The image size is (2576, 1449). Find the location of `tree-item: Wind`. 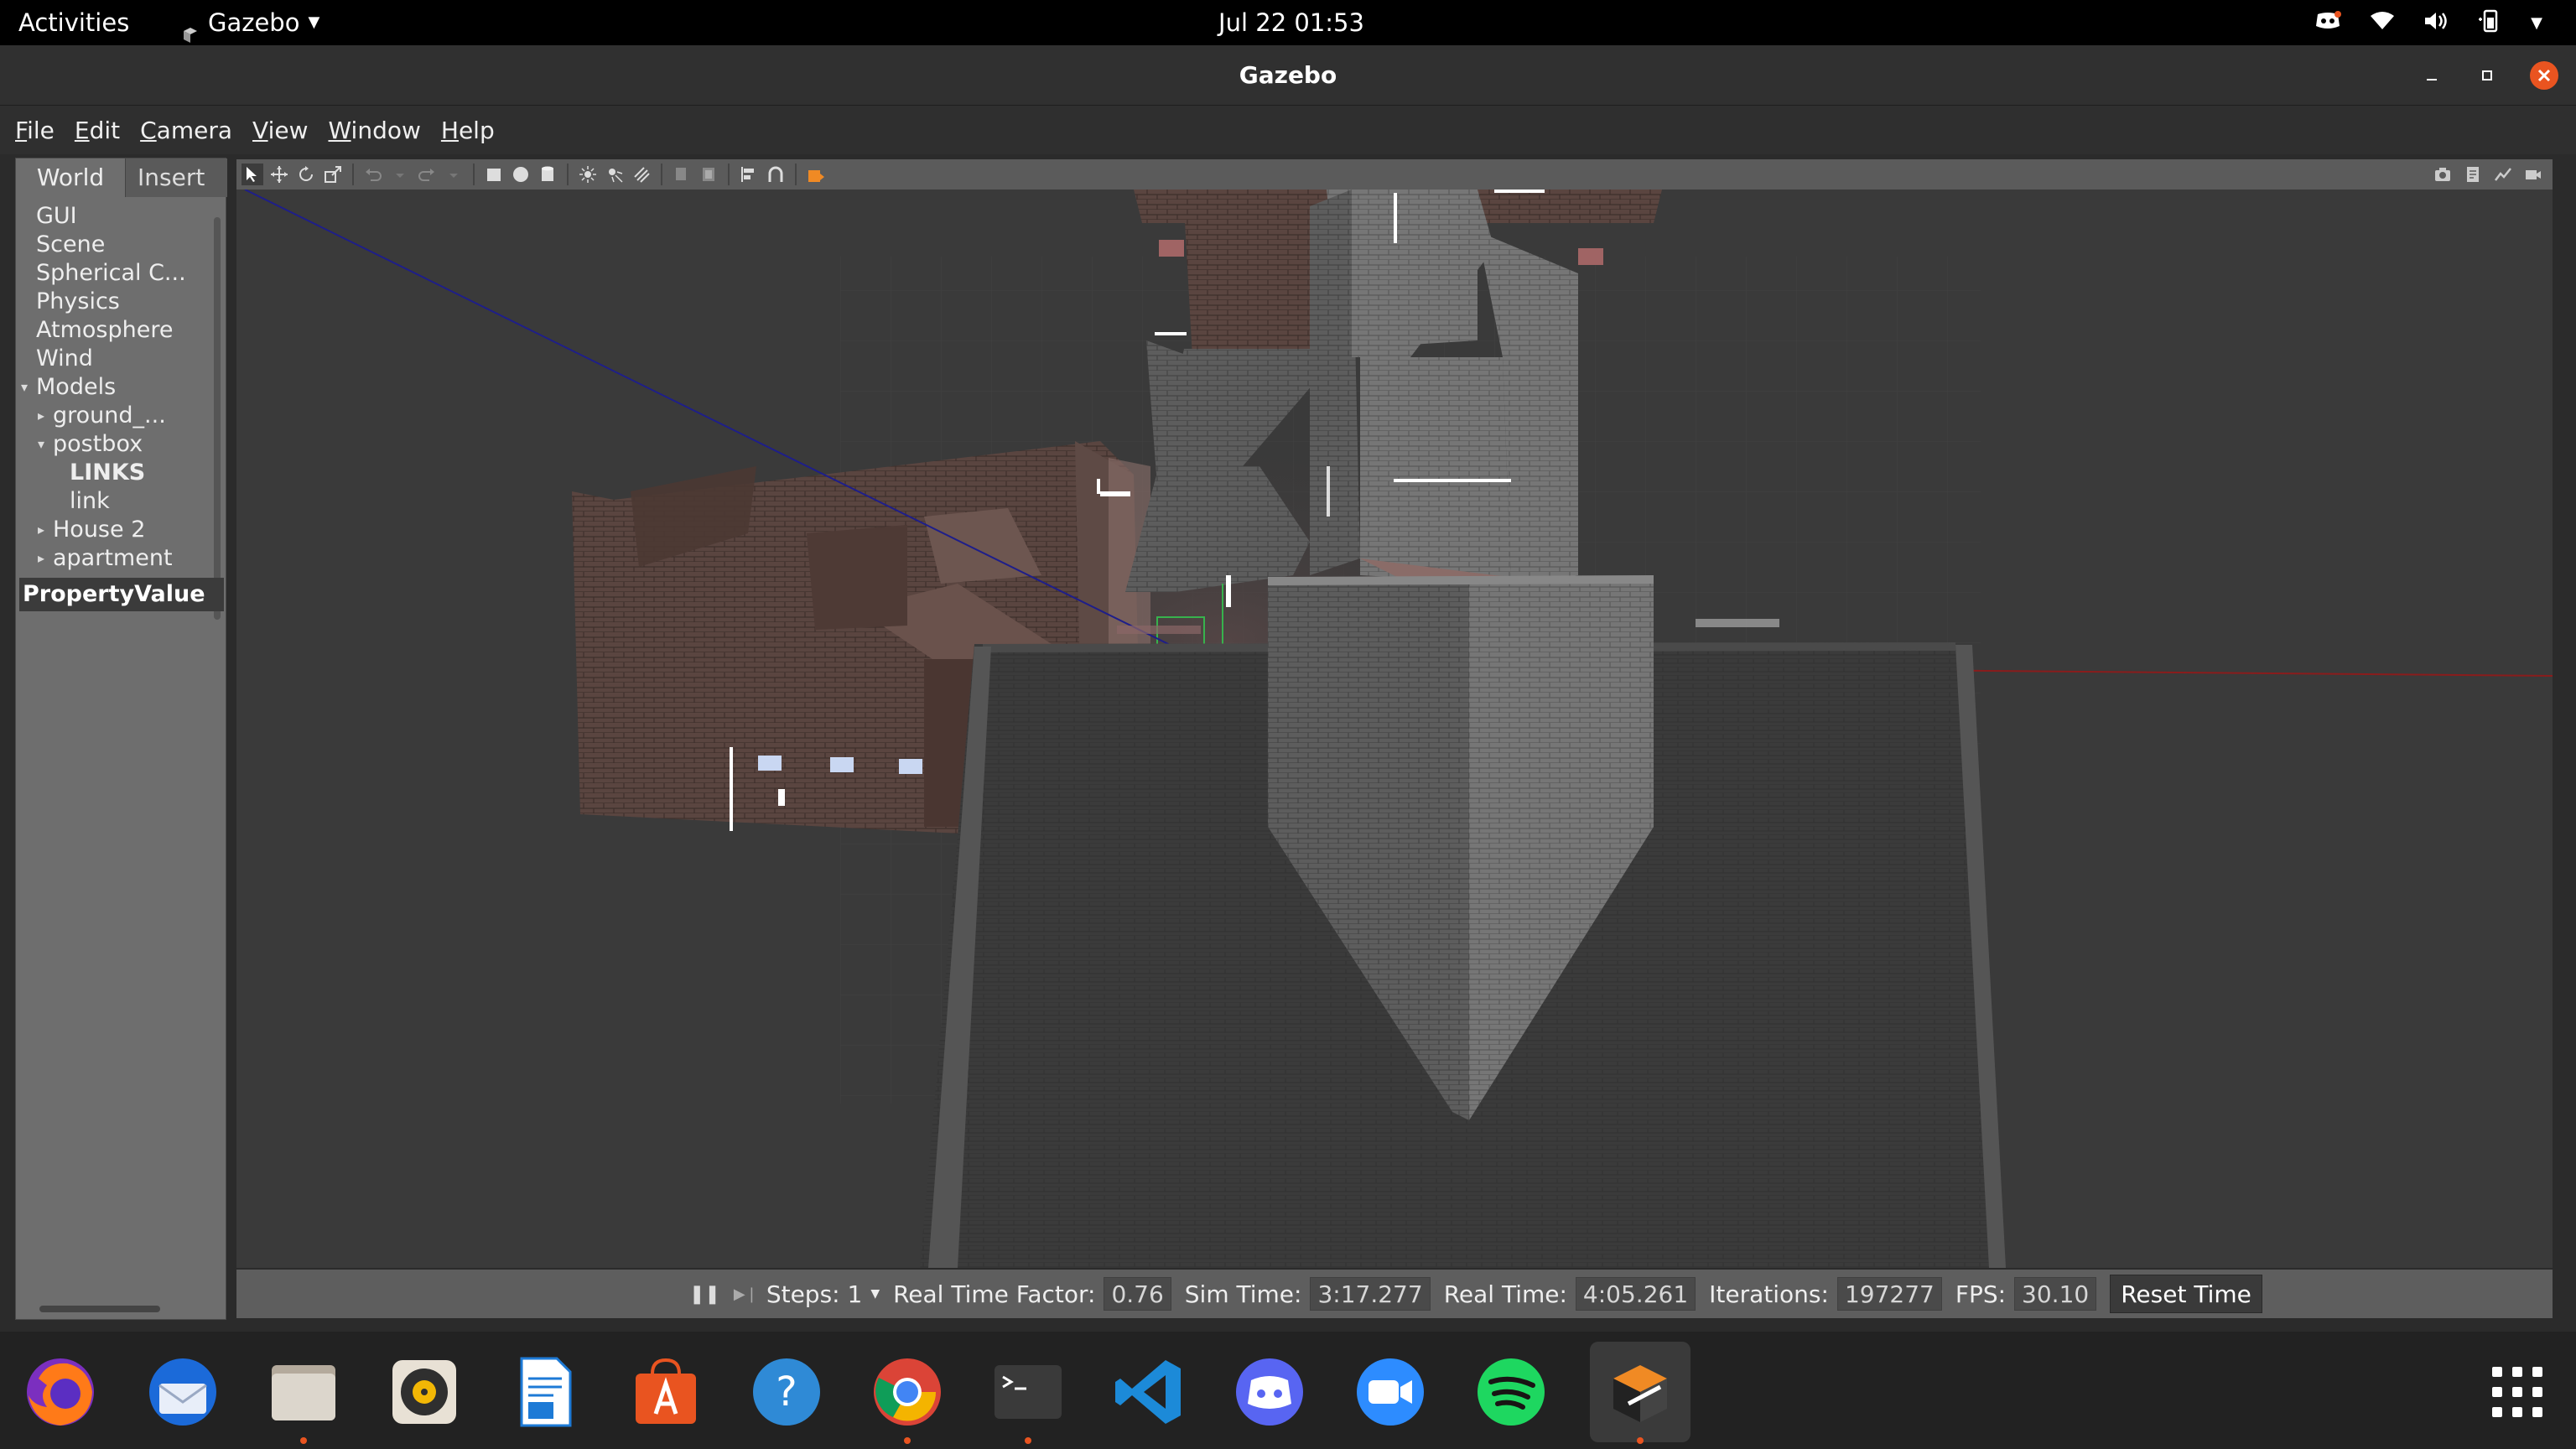

tree-item: Wind is located at coordinates (116, 359).